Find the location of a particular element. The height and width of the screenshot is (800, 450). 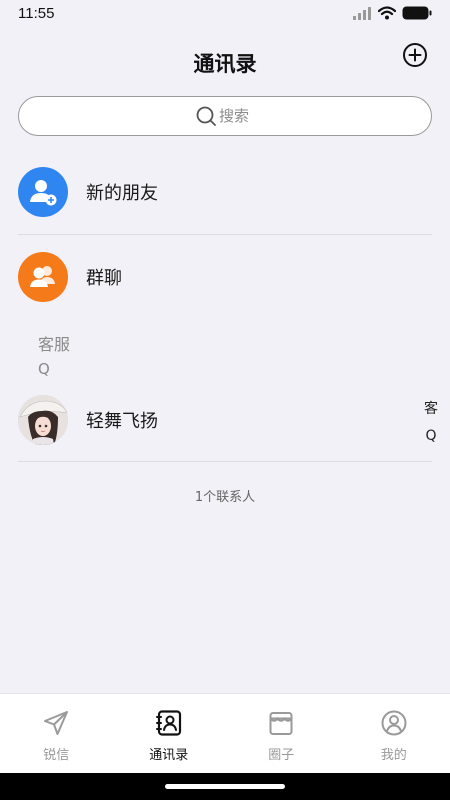

status-icons is located at coordinates (392, 13).